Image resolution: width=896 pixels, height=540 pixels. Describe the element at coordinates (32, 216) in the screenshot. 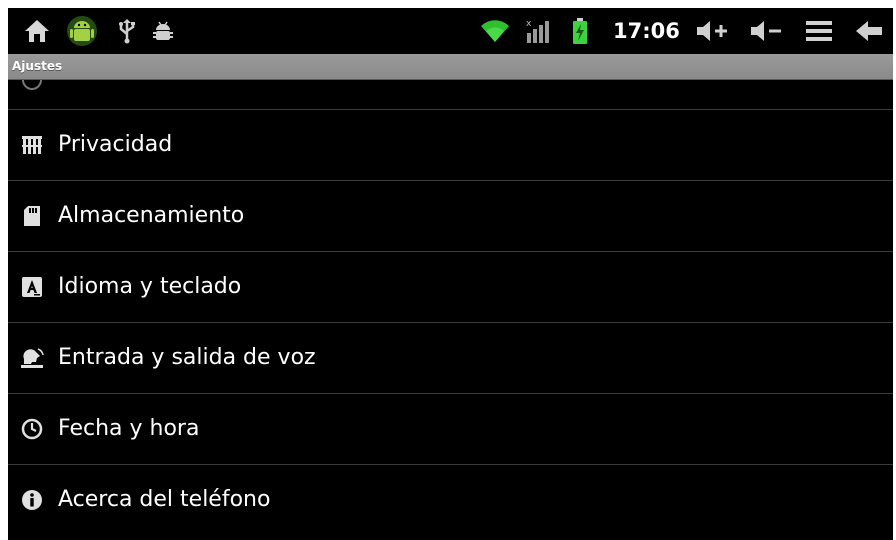

I see `sd-card-icon` at that location.